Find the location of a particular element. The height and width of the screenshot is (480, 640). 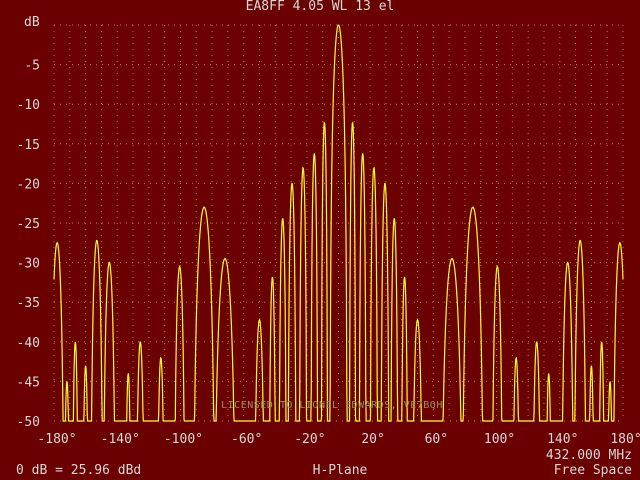

license-watermark: LICENSED TO LIONEL EDWARDS, VE7BQH is located at coordinates (332, 405).